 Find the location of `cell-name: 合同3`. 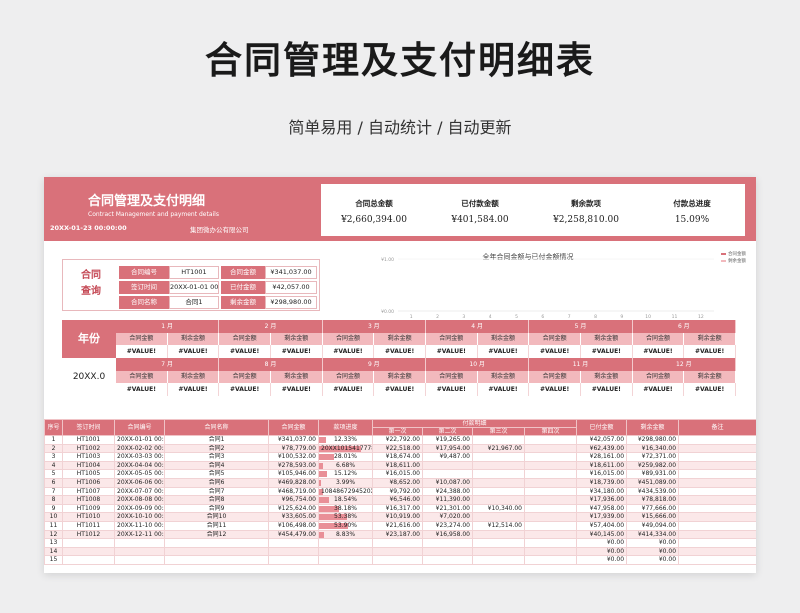

cell-name: 合同3 is located at coordinates (216, 457).